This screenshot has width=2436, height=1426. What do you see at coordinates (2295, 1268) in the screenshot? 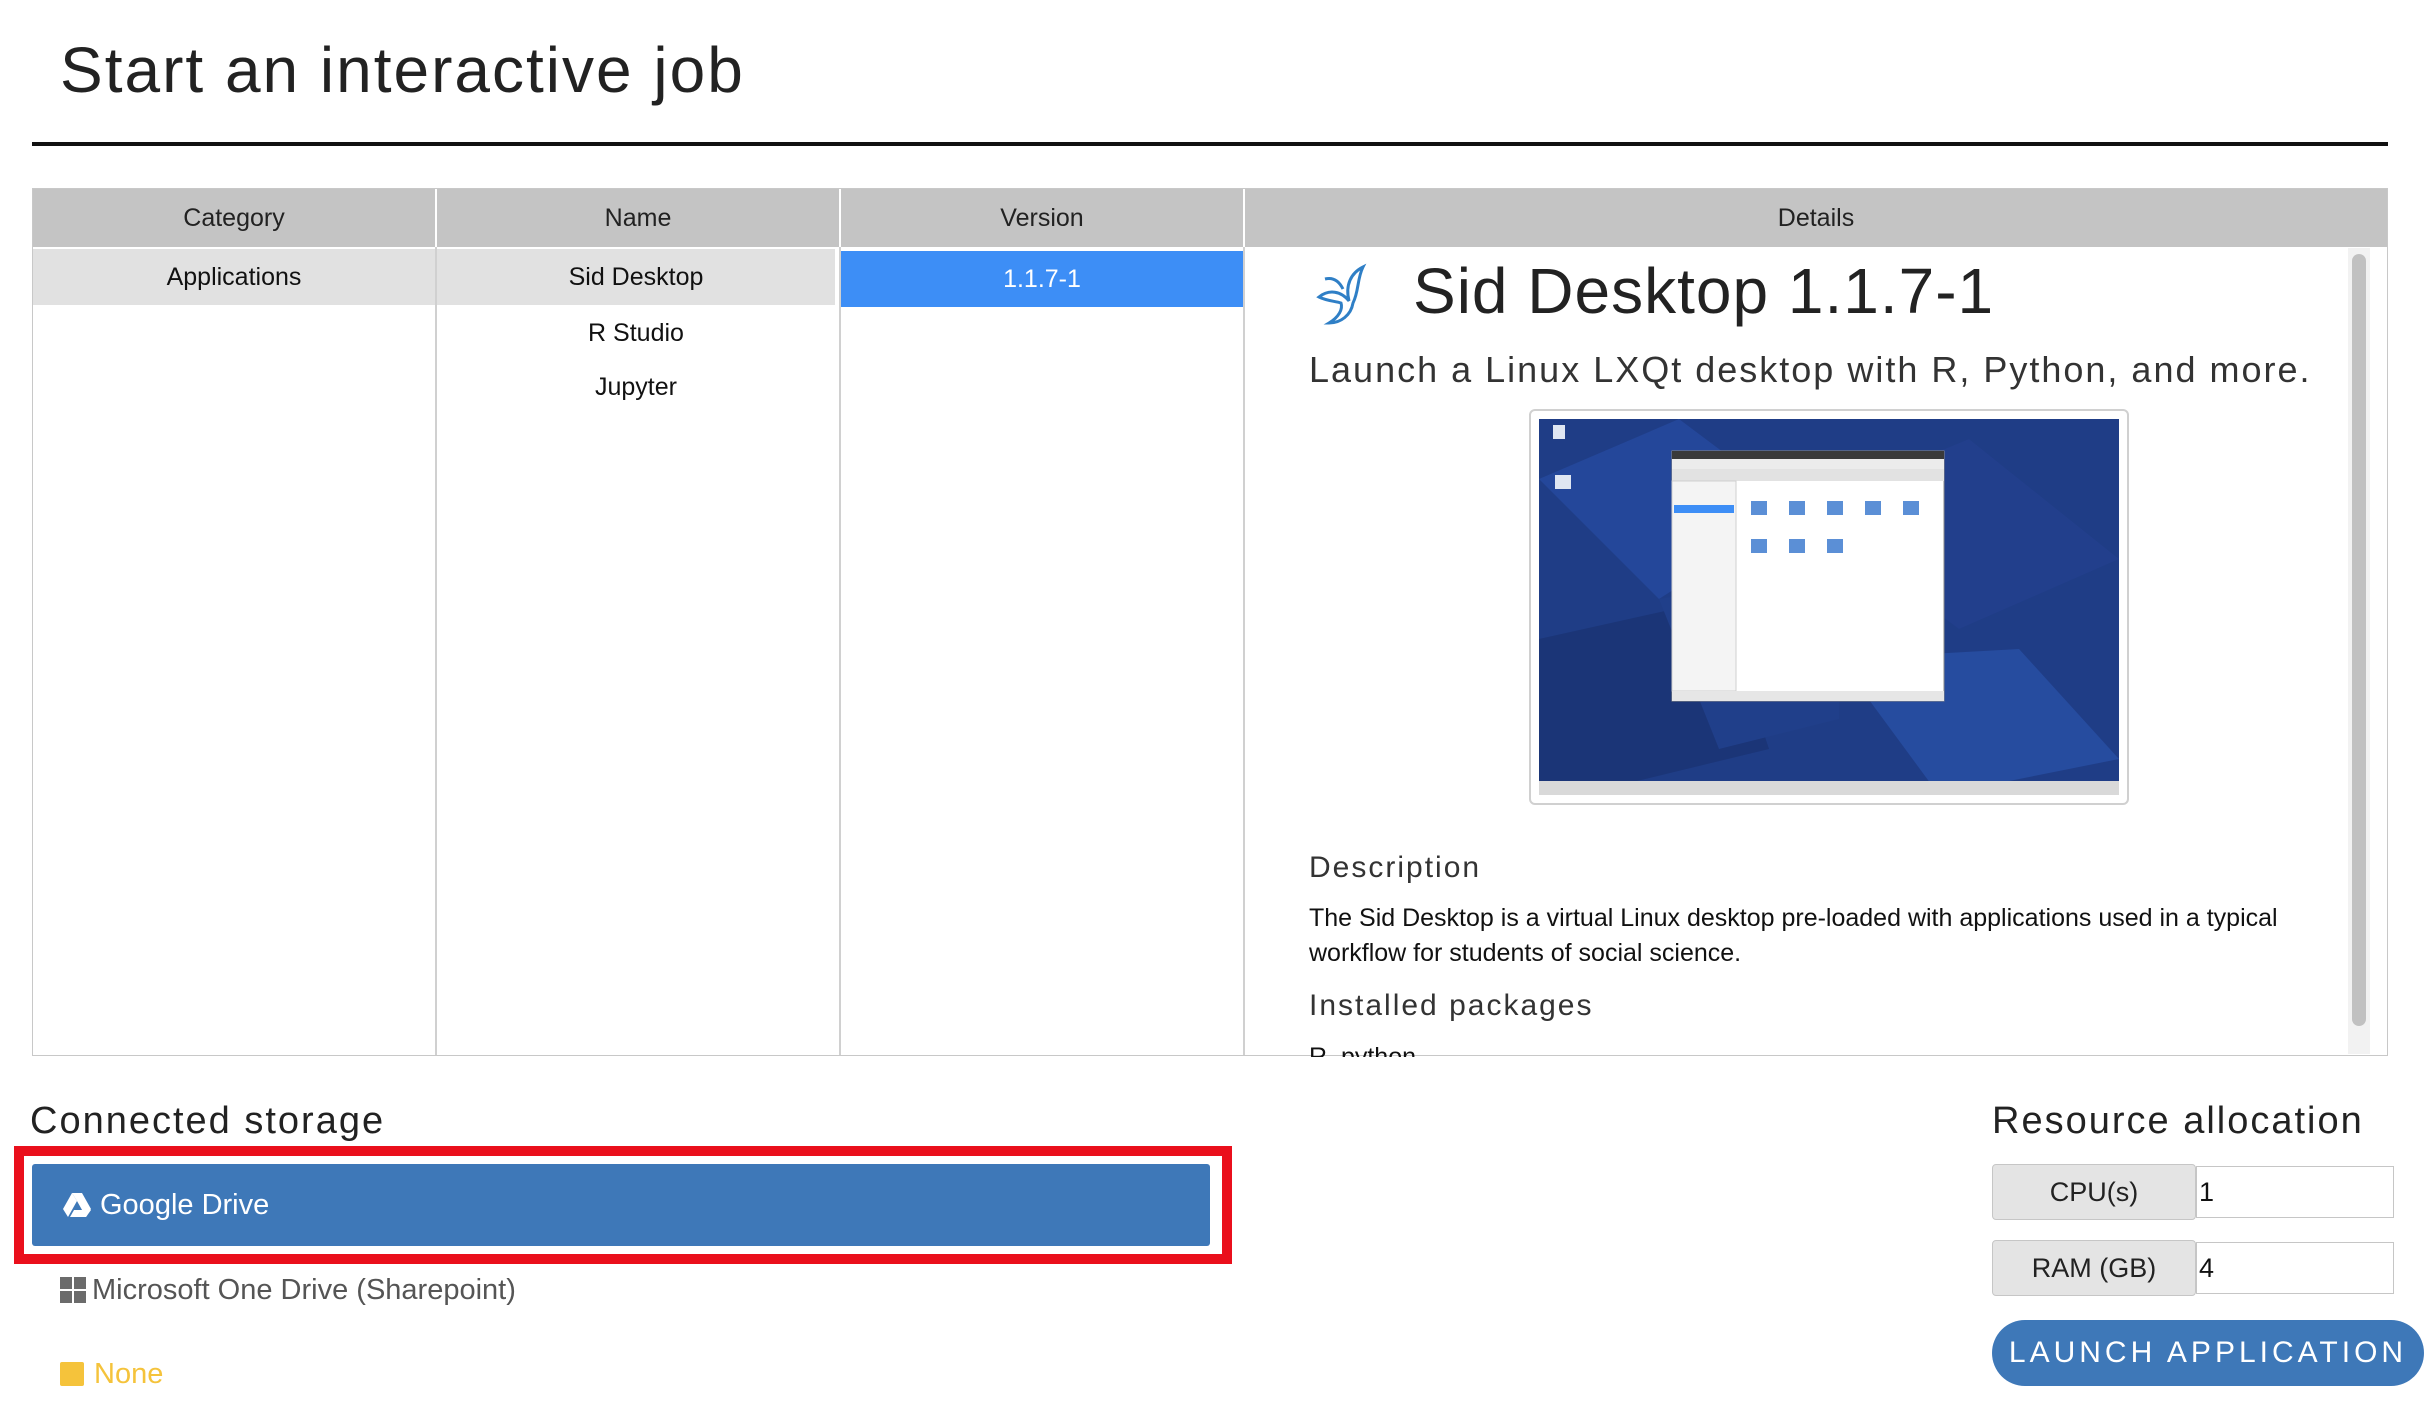
I see `ram-input` at bounding box center [2295, 1268].